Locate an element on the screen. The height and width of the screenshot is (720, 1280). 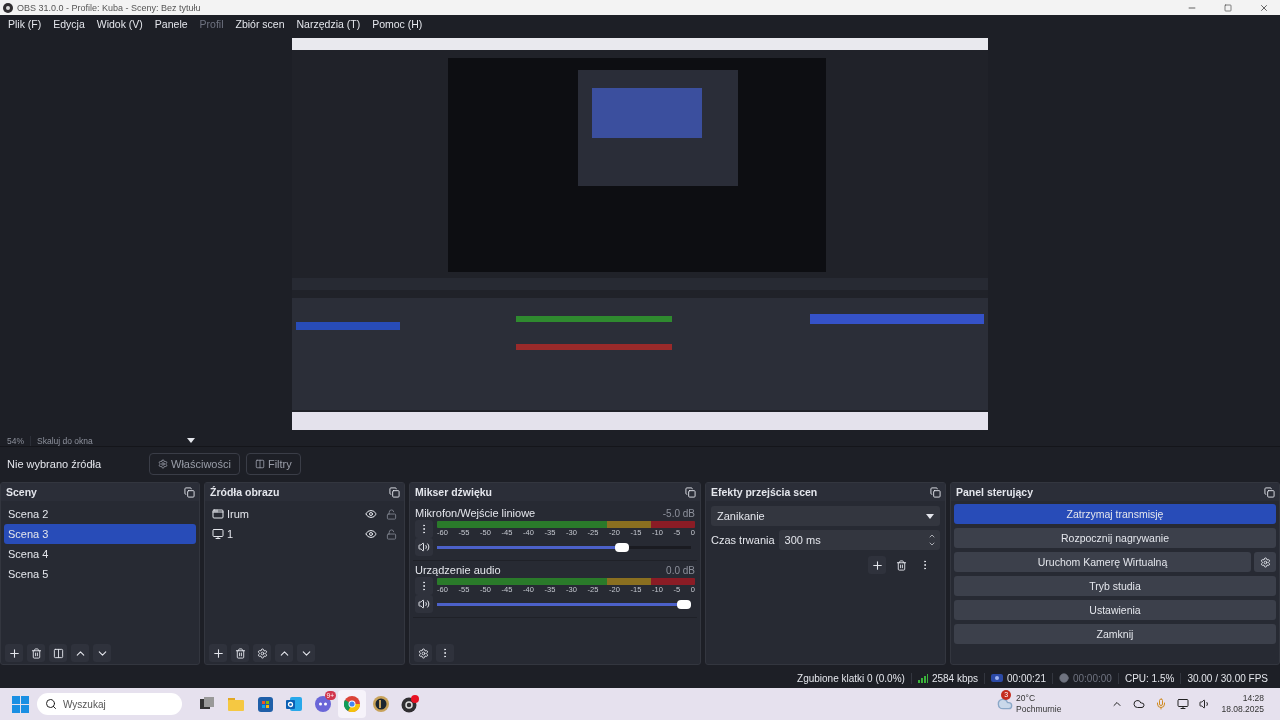
store-icon is located at coordinates (265, 704).